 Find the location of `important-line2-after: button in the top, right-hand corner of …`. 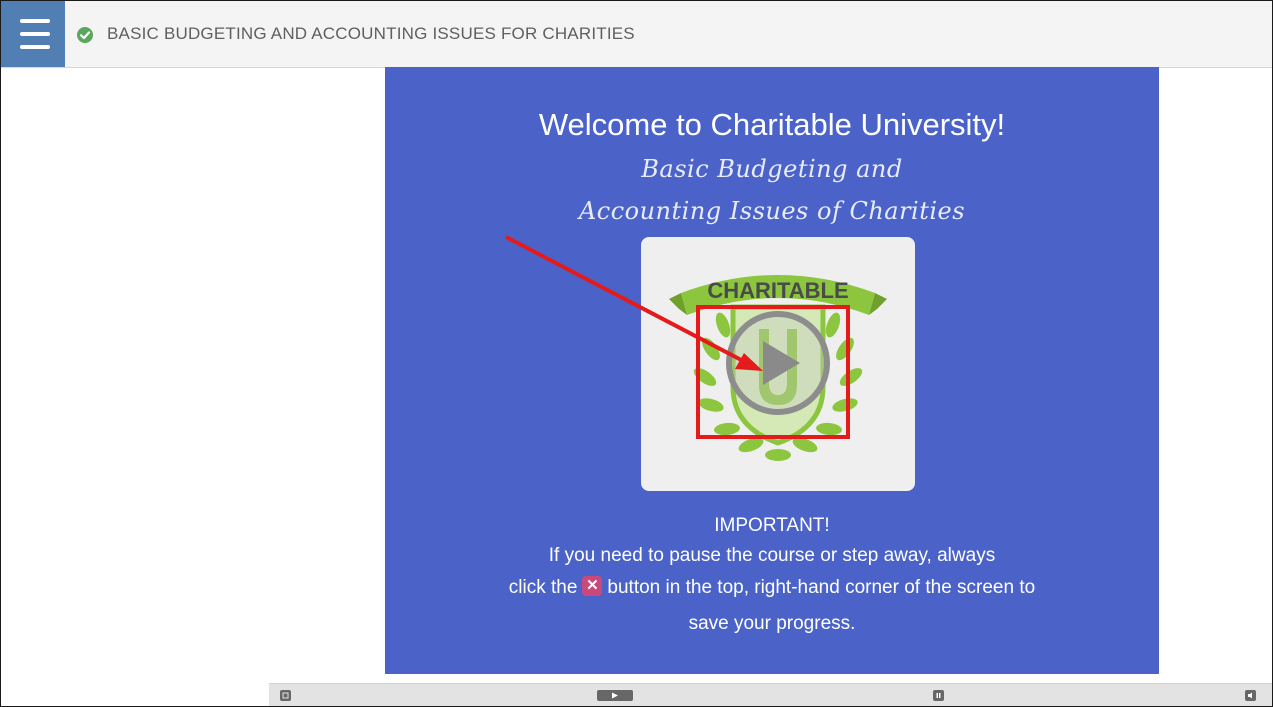

important-line2-after: button in the top, right-hand corner of … is located at coordinates (821, 587).